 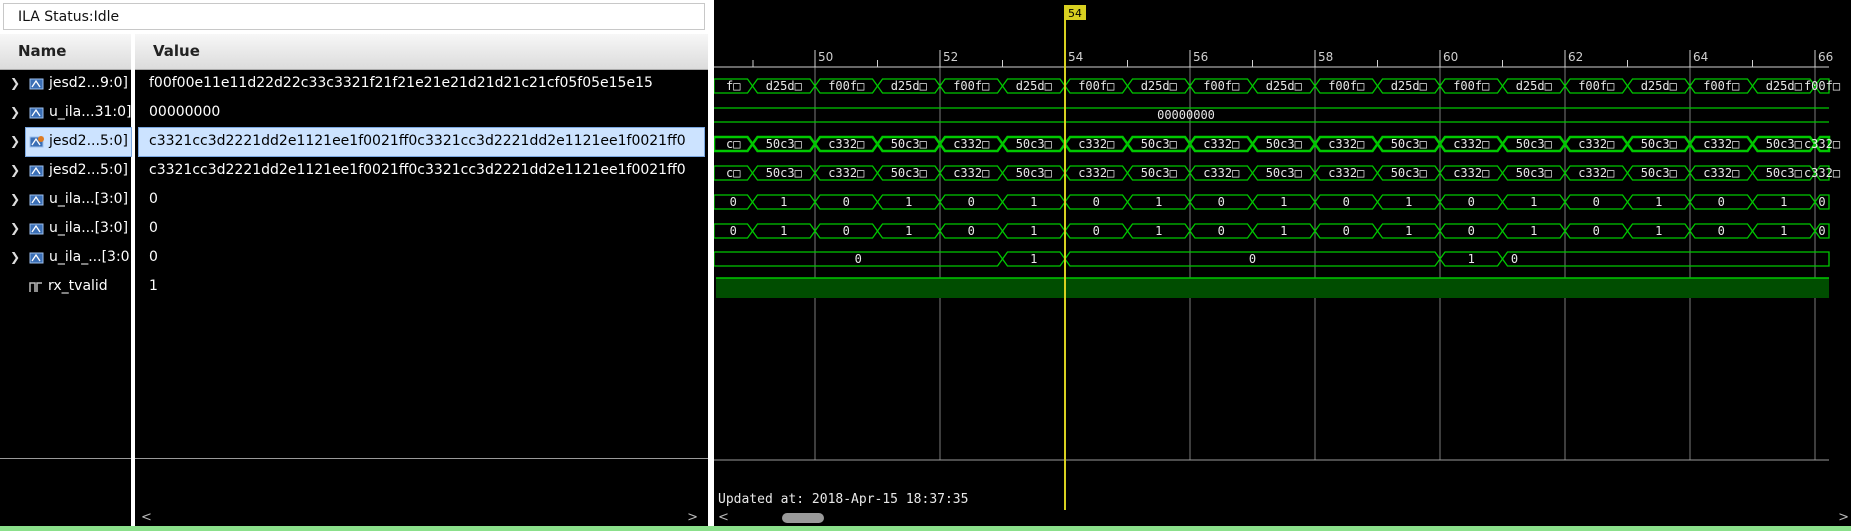 I want to click on signal-value-row: 00000000, so click(x=421, y=113).